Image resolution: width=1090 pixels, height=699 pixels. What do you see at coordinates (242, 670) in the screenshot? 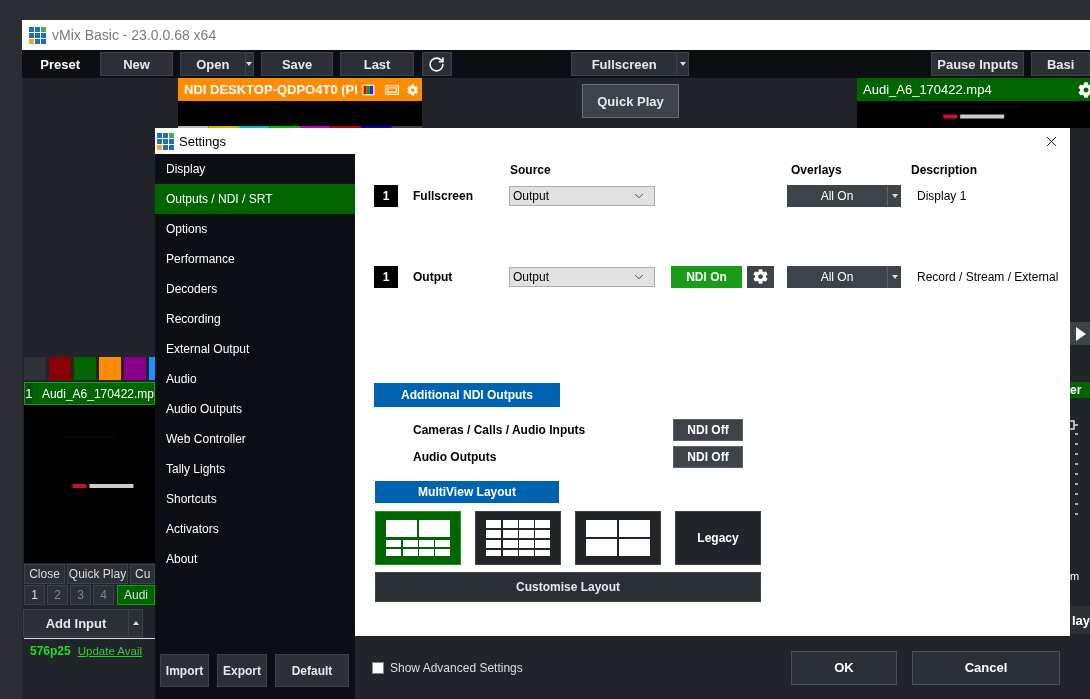
I see `sidebar-button: Export` at bounding box center [242, 670].